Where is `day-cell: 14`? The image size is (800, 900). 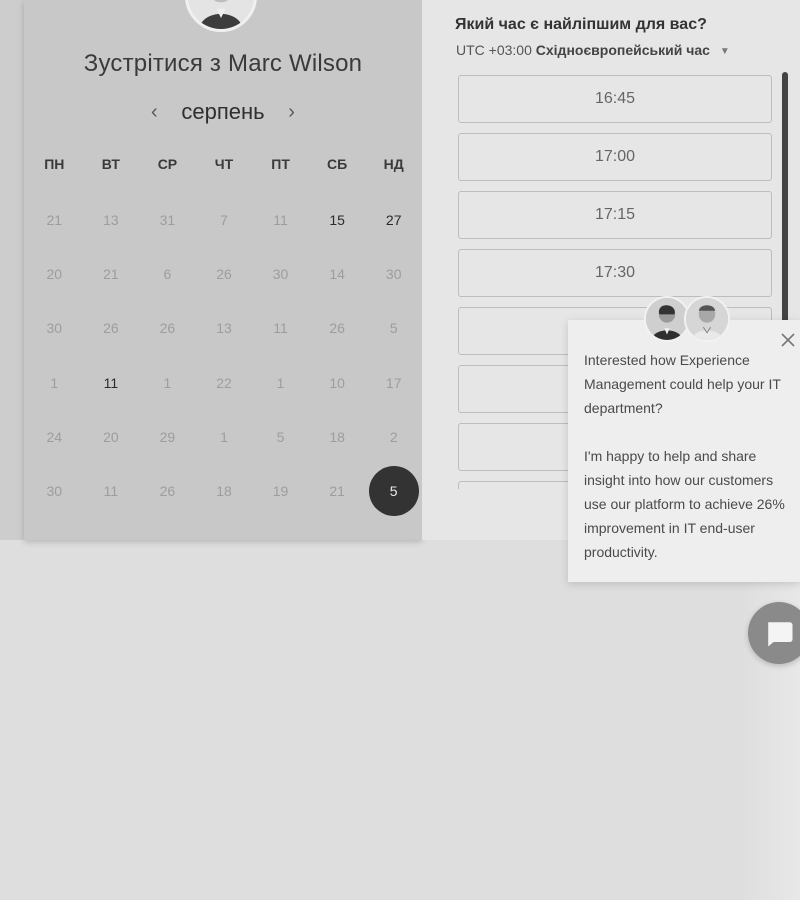 day-cell: 14 is located at coordinates (337, 274).